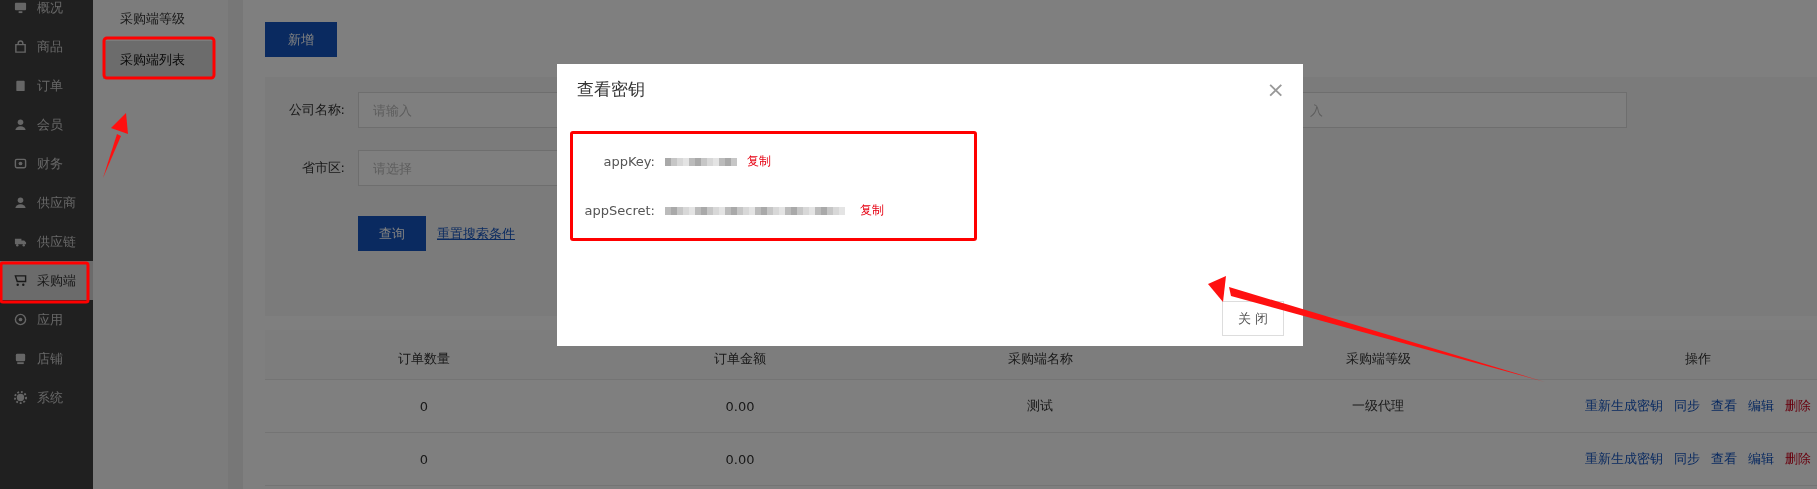  What do you see at coordinates (50, 8) in the screenshot?
I see `sidebar-label: 概况` at bounding box center [50, 8].